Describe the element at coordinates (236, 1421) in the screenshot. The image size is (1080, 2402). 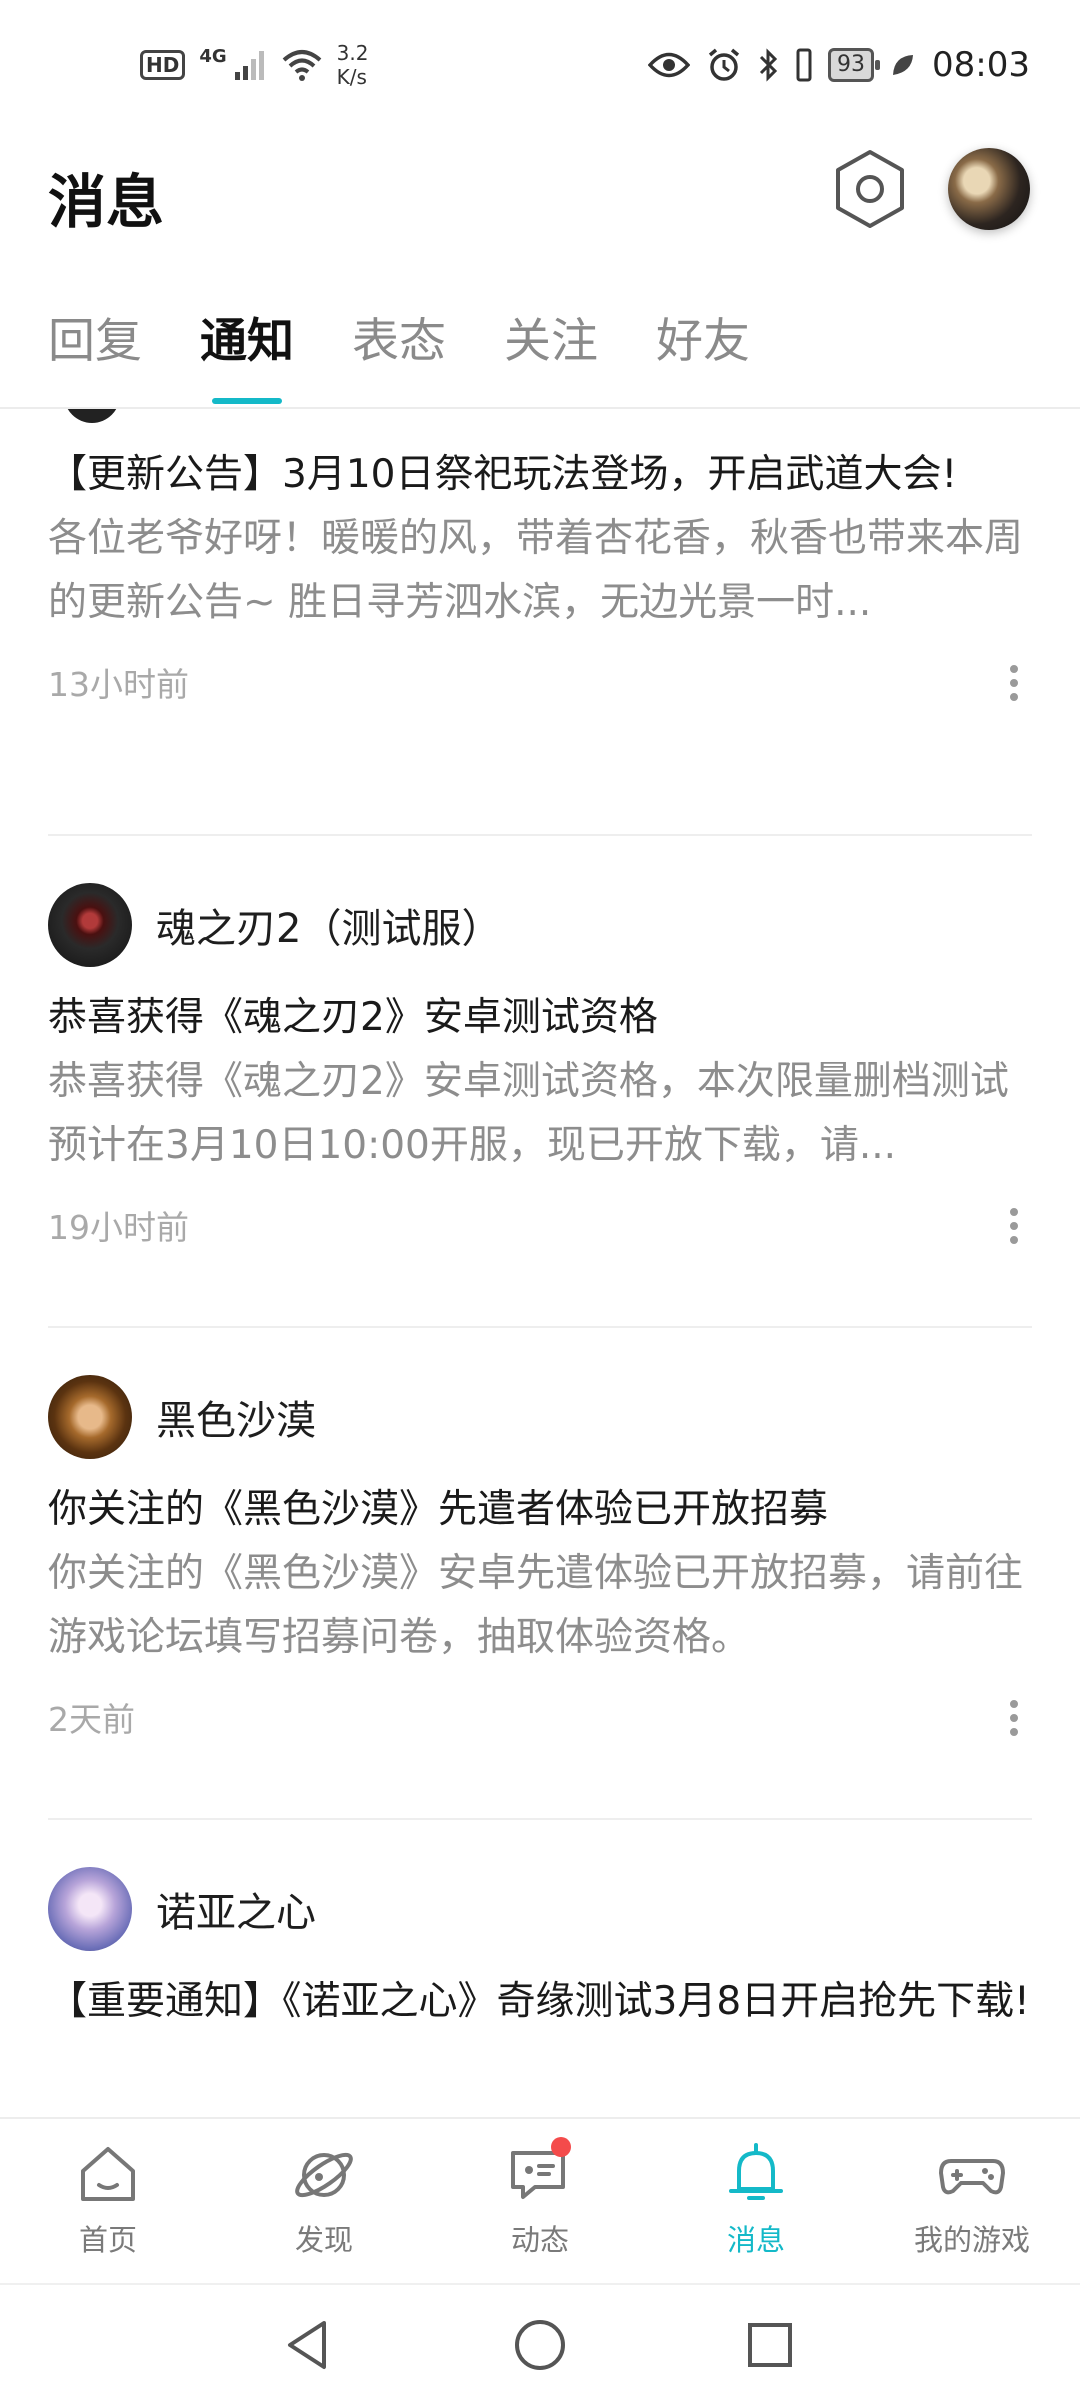
I see `source-name: 黑色沙漠` at that location.